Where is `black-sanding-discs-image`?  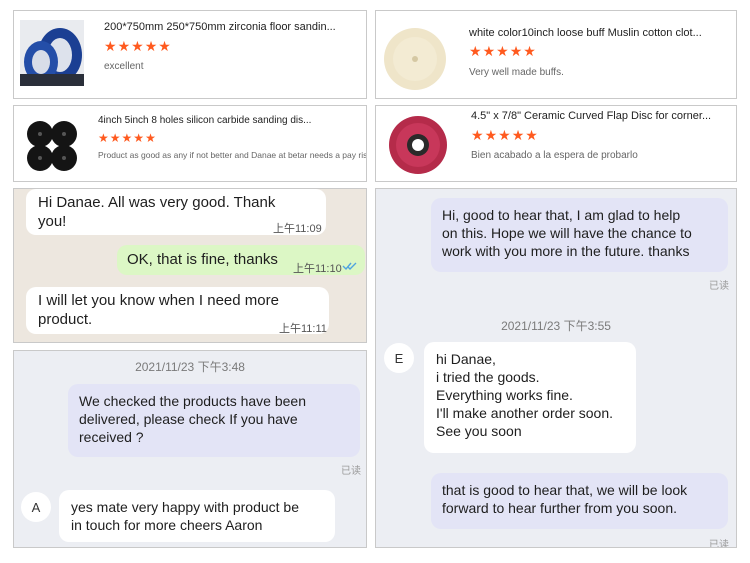 black-sanding-discs-image is located at coordinates (52, 146).